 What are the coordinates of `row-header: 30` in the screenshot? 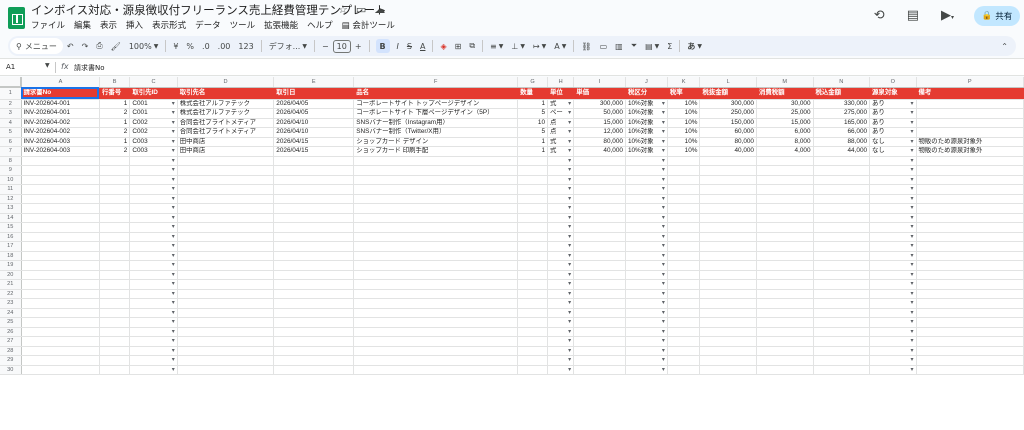 It's located at (11, 370).